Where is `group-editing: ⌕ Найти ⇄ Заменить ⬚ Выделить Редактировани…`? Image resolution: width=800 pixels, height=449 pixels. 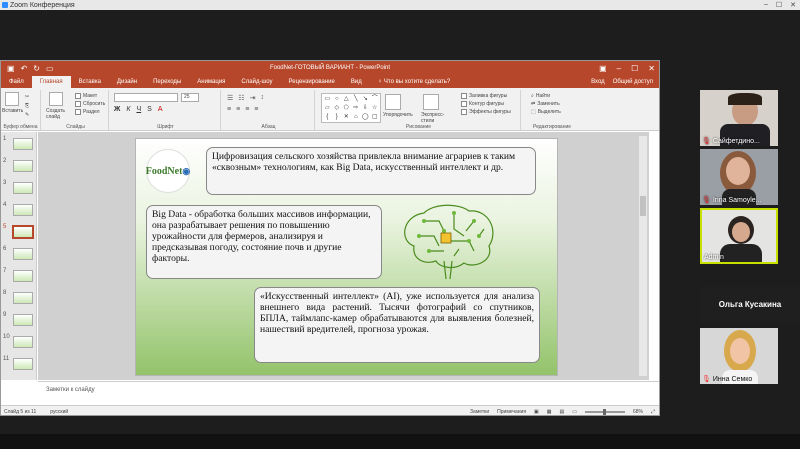 group-editing: ⌕ Найти ⇄ Заменить ⬚ Выделить Редактировани… is located at coordinates (552, 110).